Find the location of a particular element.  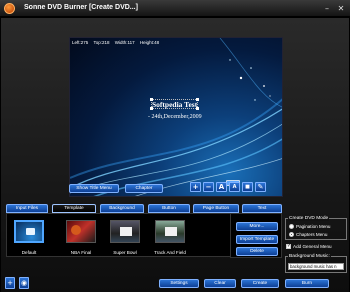

menu-title-text: Softpedia Test is located at coordinates (174, 105).